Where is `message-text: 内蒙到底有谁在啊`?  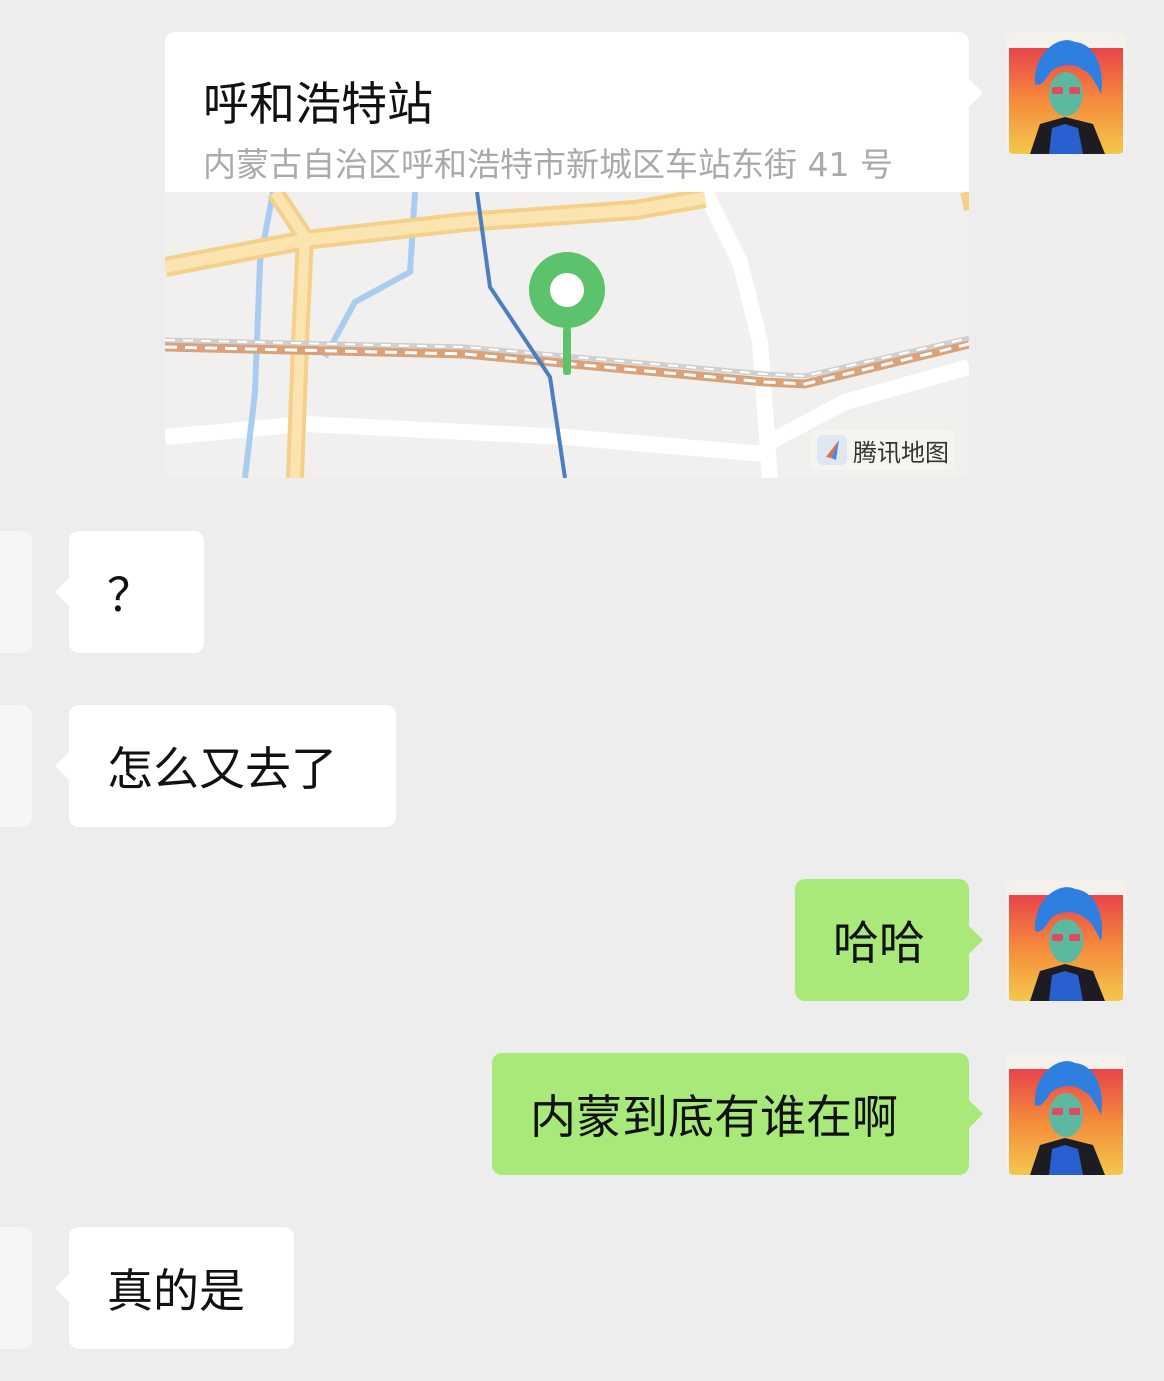 message-text: 内蒙到底有谁在啊 is located at coordinates (714, 1117).